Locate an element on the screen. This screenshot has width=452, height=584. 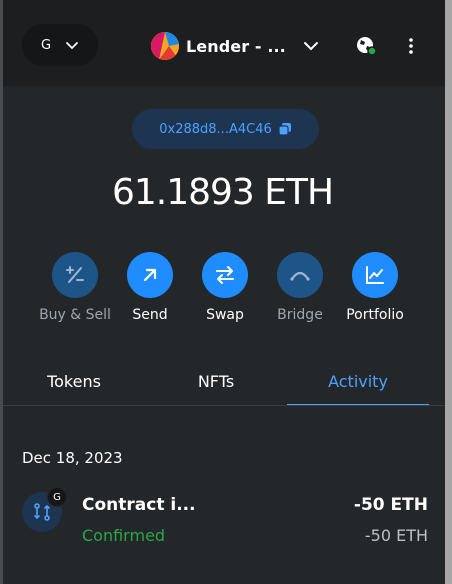
address-copy-button: 0x288d8...A4C46 is located at coordinates (225, 129).